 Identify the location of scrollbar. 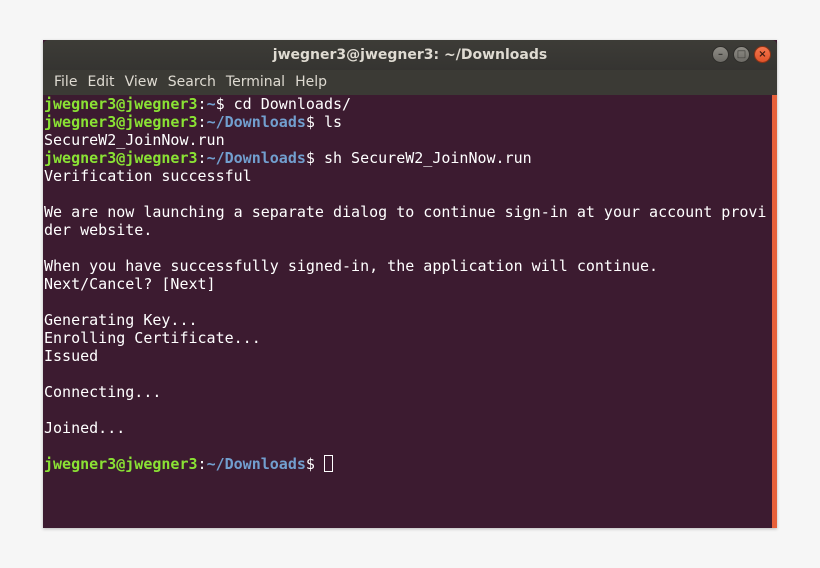
(774, 311).